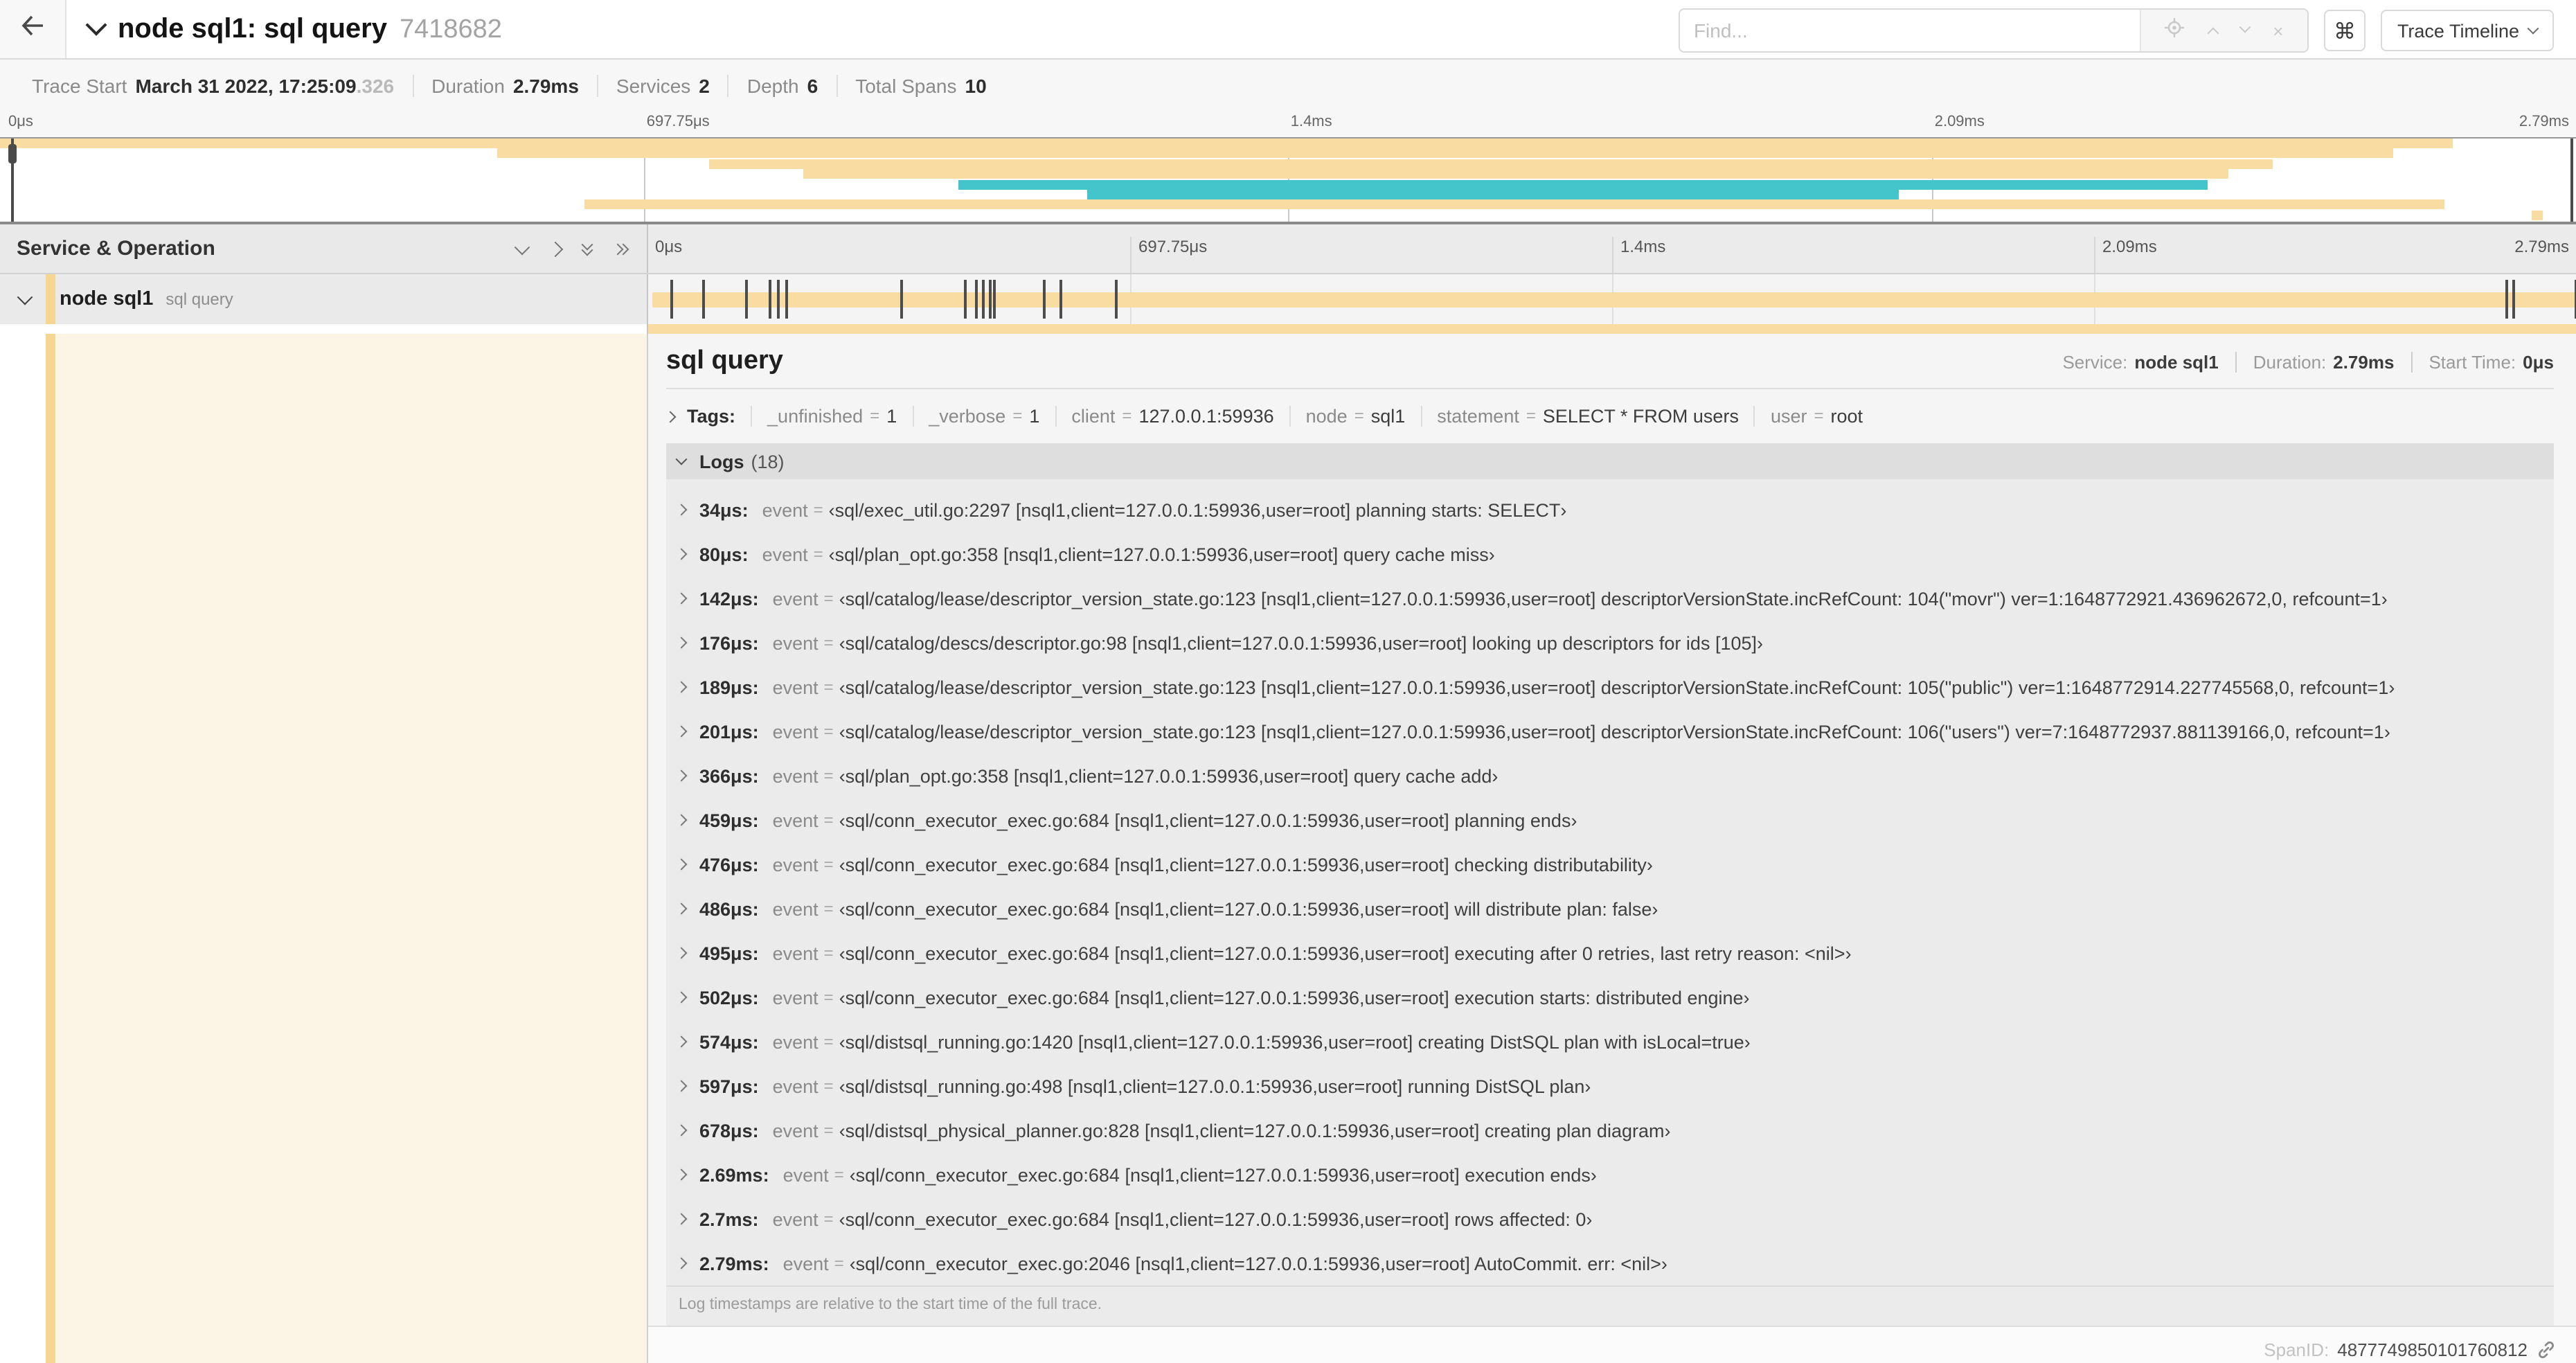  Describe the element at coordinates (2572, 181) in the screenshot. I see `minimap-right-scrubber` at that location.